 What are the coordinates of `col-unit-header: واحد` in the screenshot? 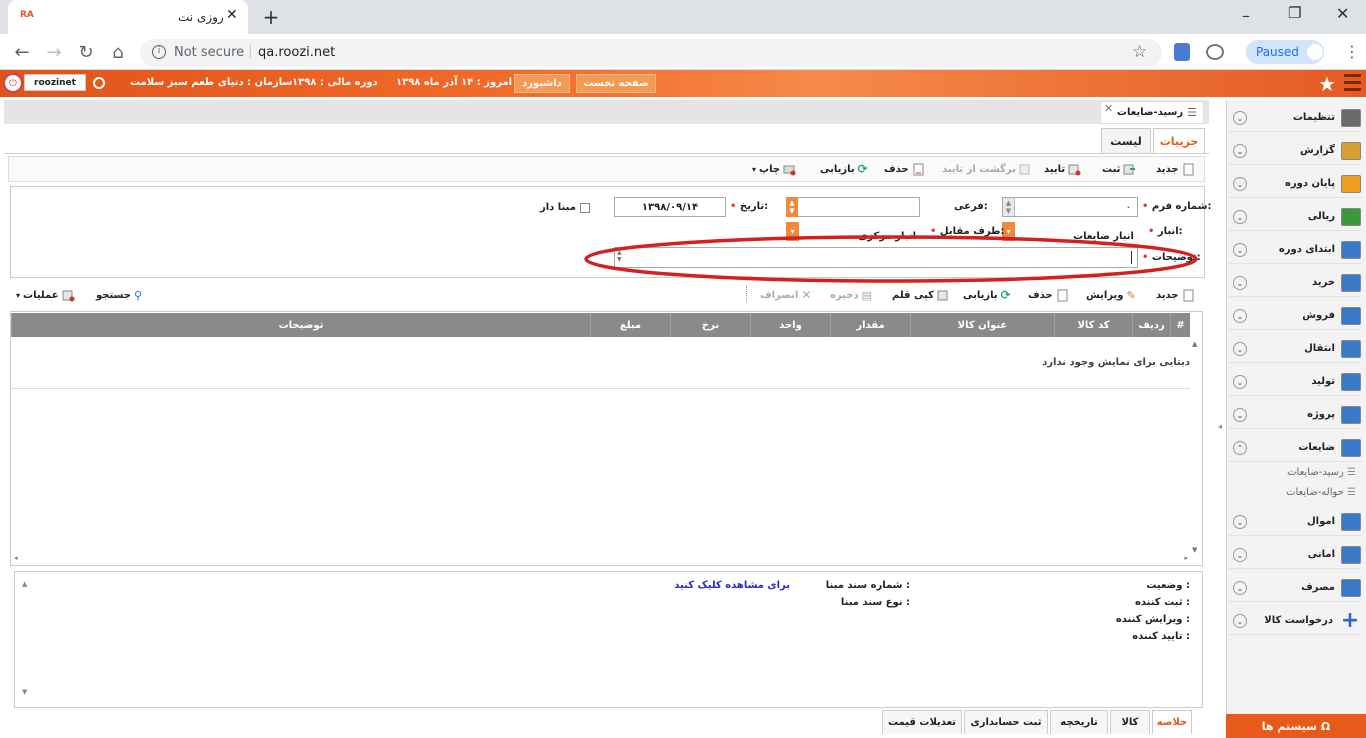 It's located at (790, 325).